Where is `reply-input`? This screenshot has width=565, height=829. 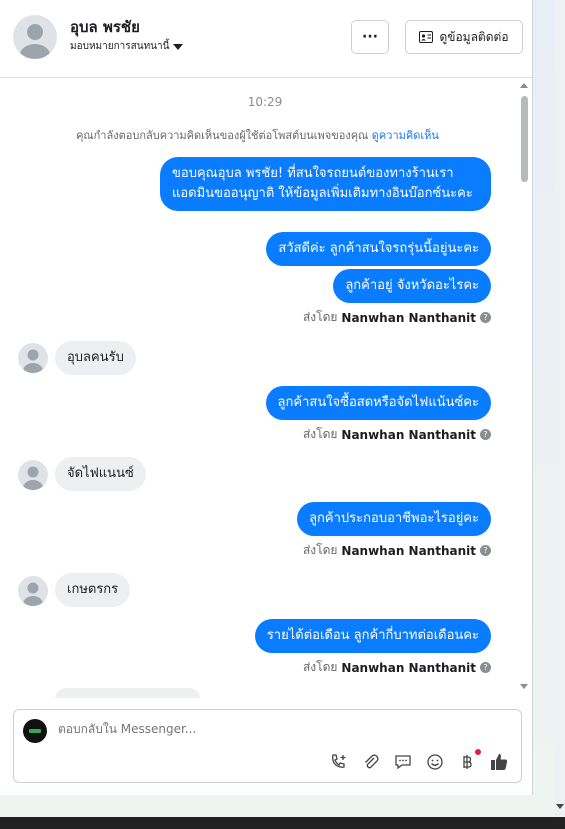 reply-input is located at coordinates (258, 729).